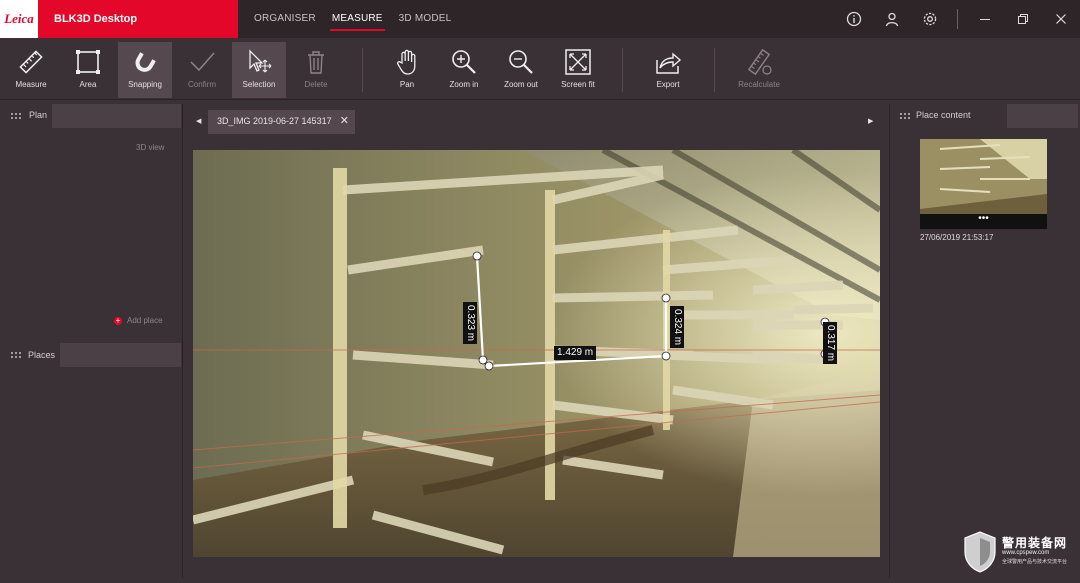 This screenshot has width=1080, height=583. What do you see at coordinates (985, 19) in the screenshot?
I see `minimize-icon` at bounding box center [985, 19].